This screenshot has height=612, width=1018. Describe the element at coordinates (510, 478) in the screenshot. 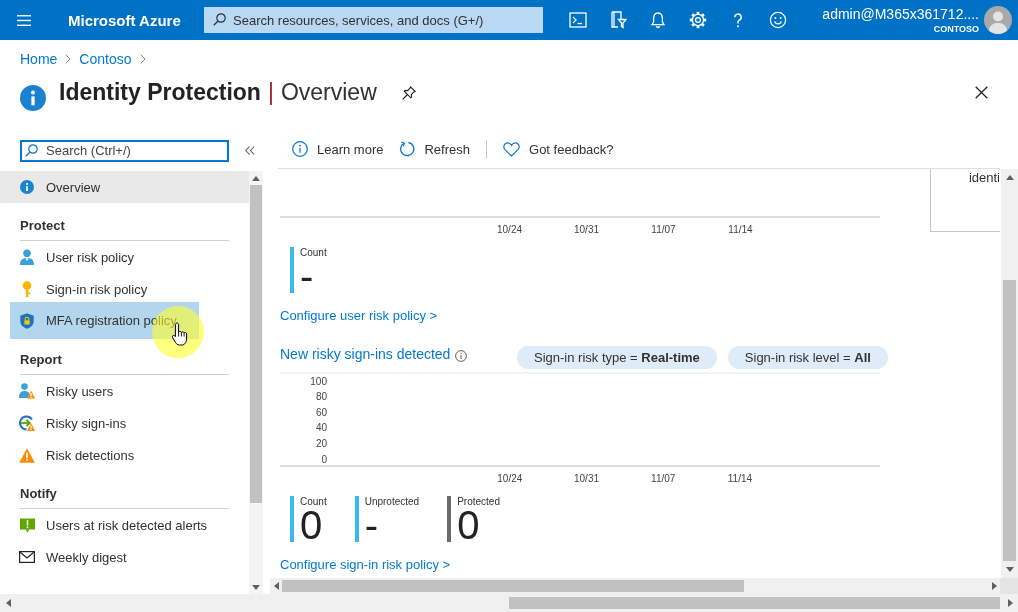

I see `x-tick-label: 10/24` at that location.